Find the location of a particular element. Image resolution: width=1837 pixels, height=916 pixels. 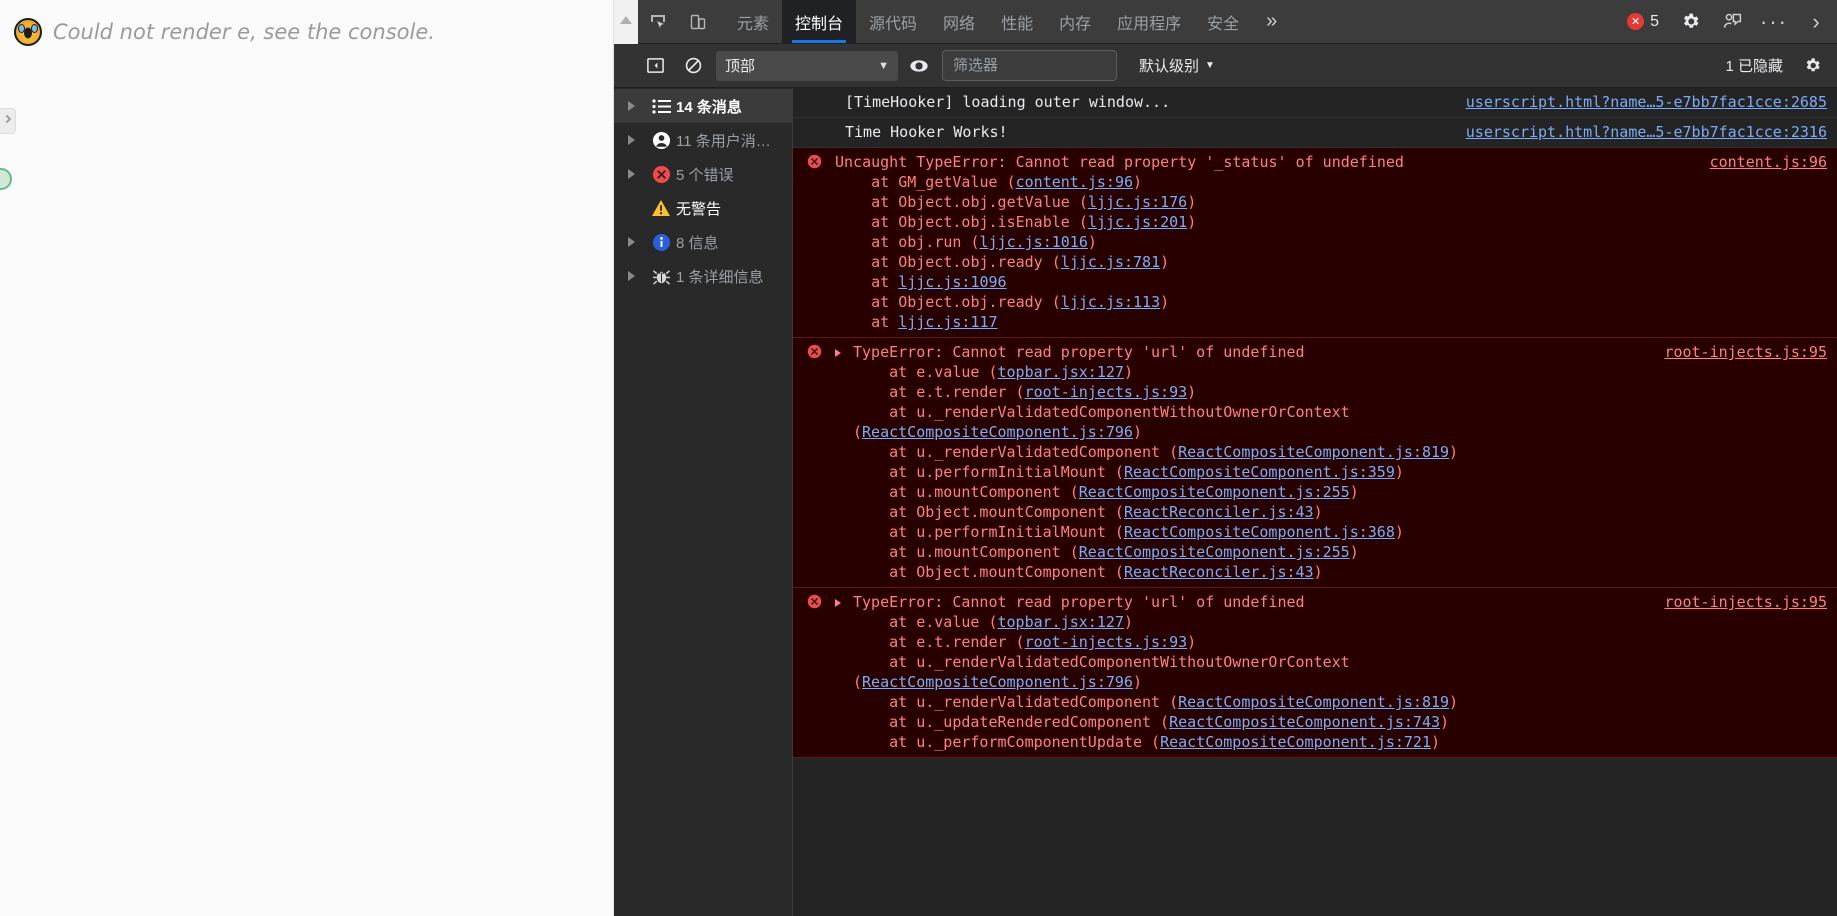

stack-frame-link: ljjc.js:1016 is located at coordinates (1034, 242).